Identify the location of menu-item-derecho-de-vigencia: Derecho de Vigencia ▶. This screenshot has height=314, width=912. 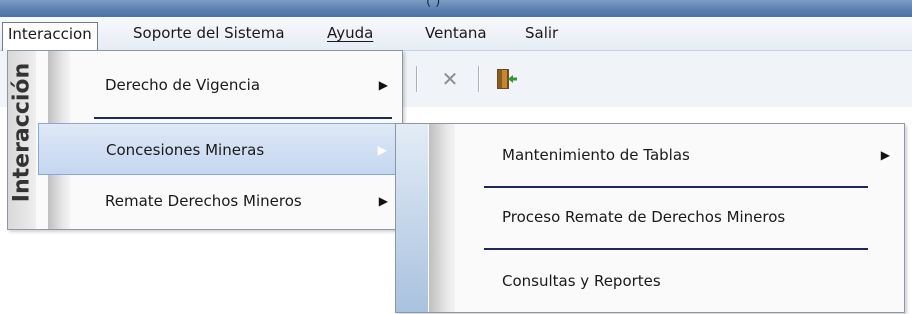
(220, 85).